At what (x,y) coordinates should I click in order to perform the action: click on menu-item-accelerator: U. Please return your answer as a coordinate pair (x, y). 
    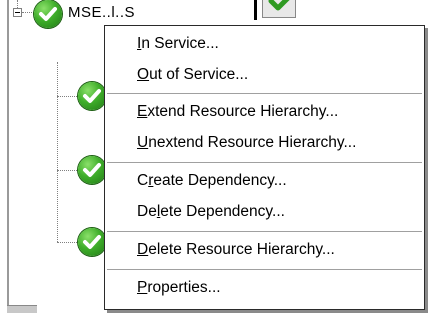
    Looking at the image, I should click on (143, 142).